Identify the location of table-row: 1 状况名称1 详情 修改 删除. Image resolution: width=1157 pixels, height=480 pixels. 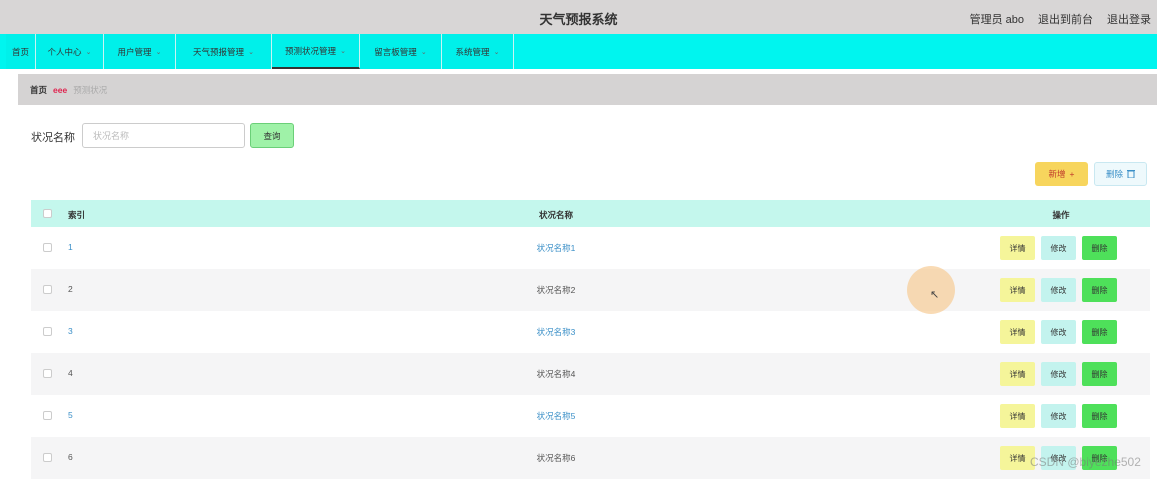
(590, 248).